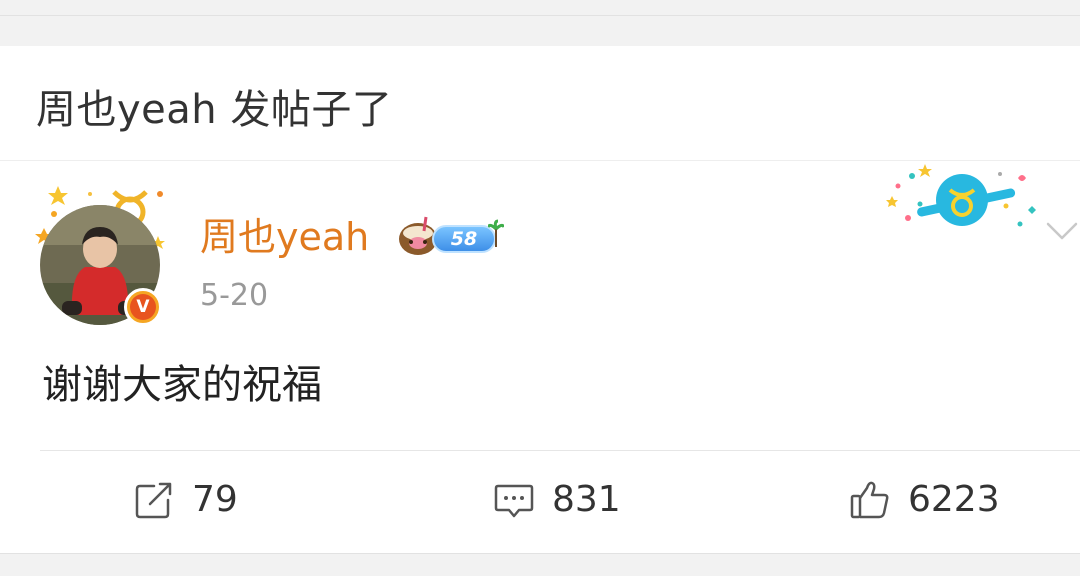  What do you see at coordinates (214, 110) in the screenshot?
I see `header-title: 周也yeah 发帖子了` at bounding box center [214, 110].